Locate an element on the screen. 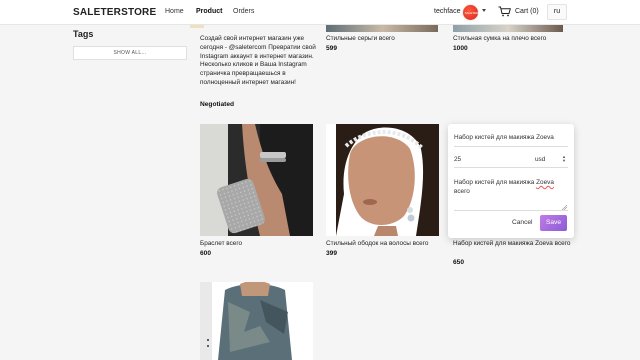 The width and height of the screenshot is (640, 360). cart-link: Cart (0) is located at coordinates (527, 11).